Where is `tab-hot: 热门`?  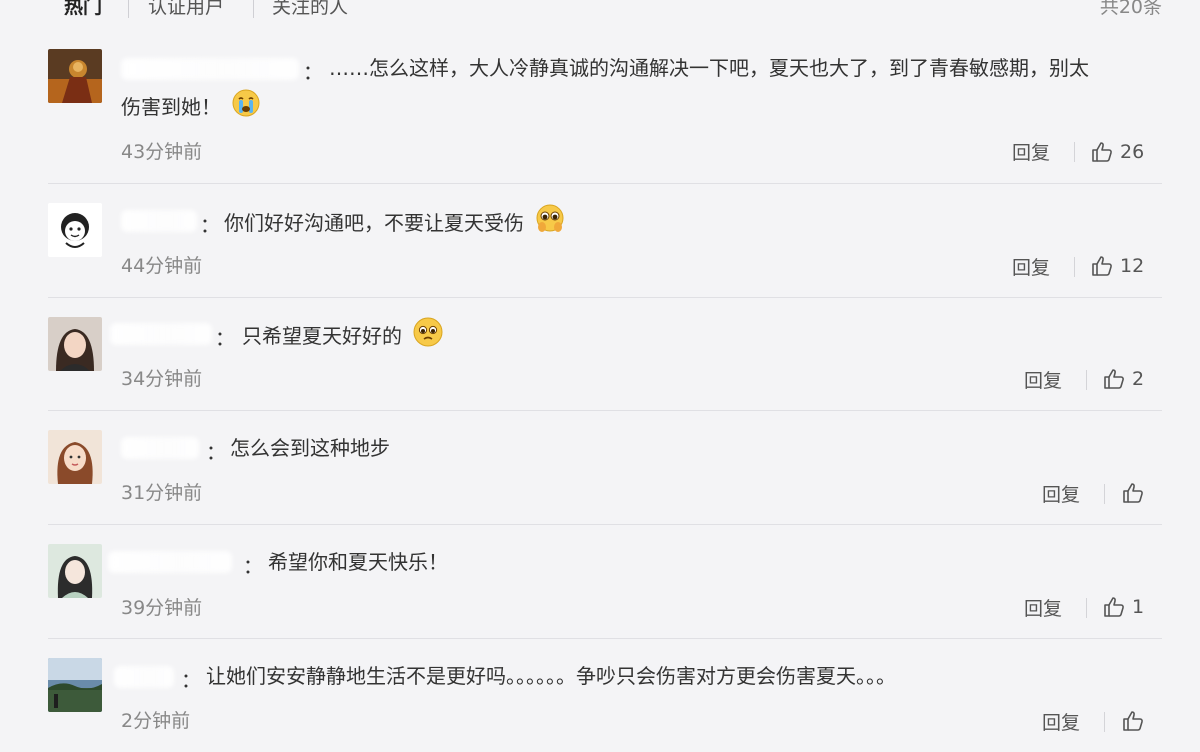
tab-hot: 热门 is located at coordinates (83, 9).